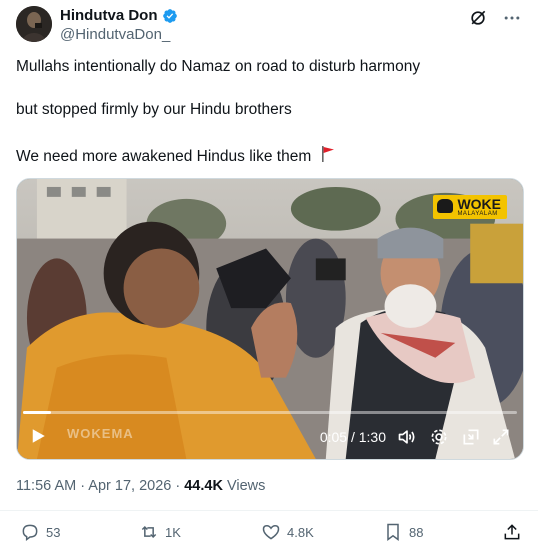 This screenshot has height=556, width=538. What do you see at coordinates (244, 486) in the screenshot?
I see `views-label: Views` at bounding box center [244, 486].